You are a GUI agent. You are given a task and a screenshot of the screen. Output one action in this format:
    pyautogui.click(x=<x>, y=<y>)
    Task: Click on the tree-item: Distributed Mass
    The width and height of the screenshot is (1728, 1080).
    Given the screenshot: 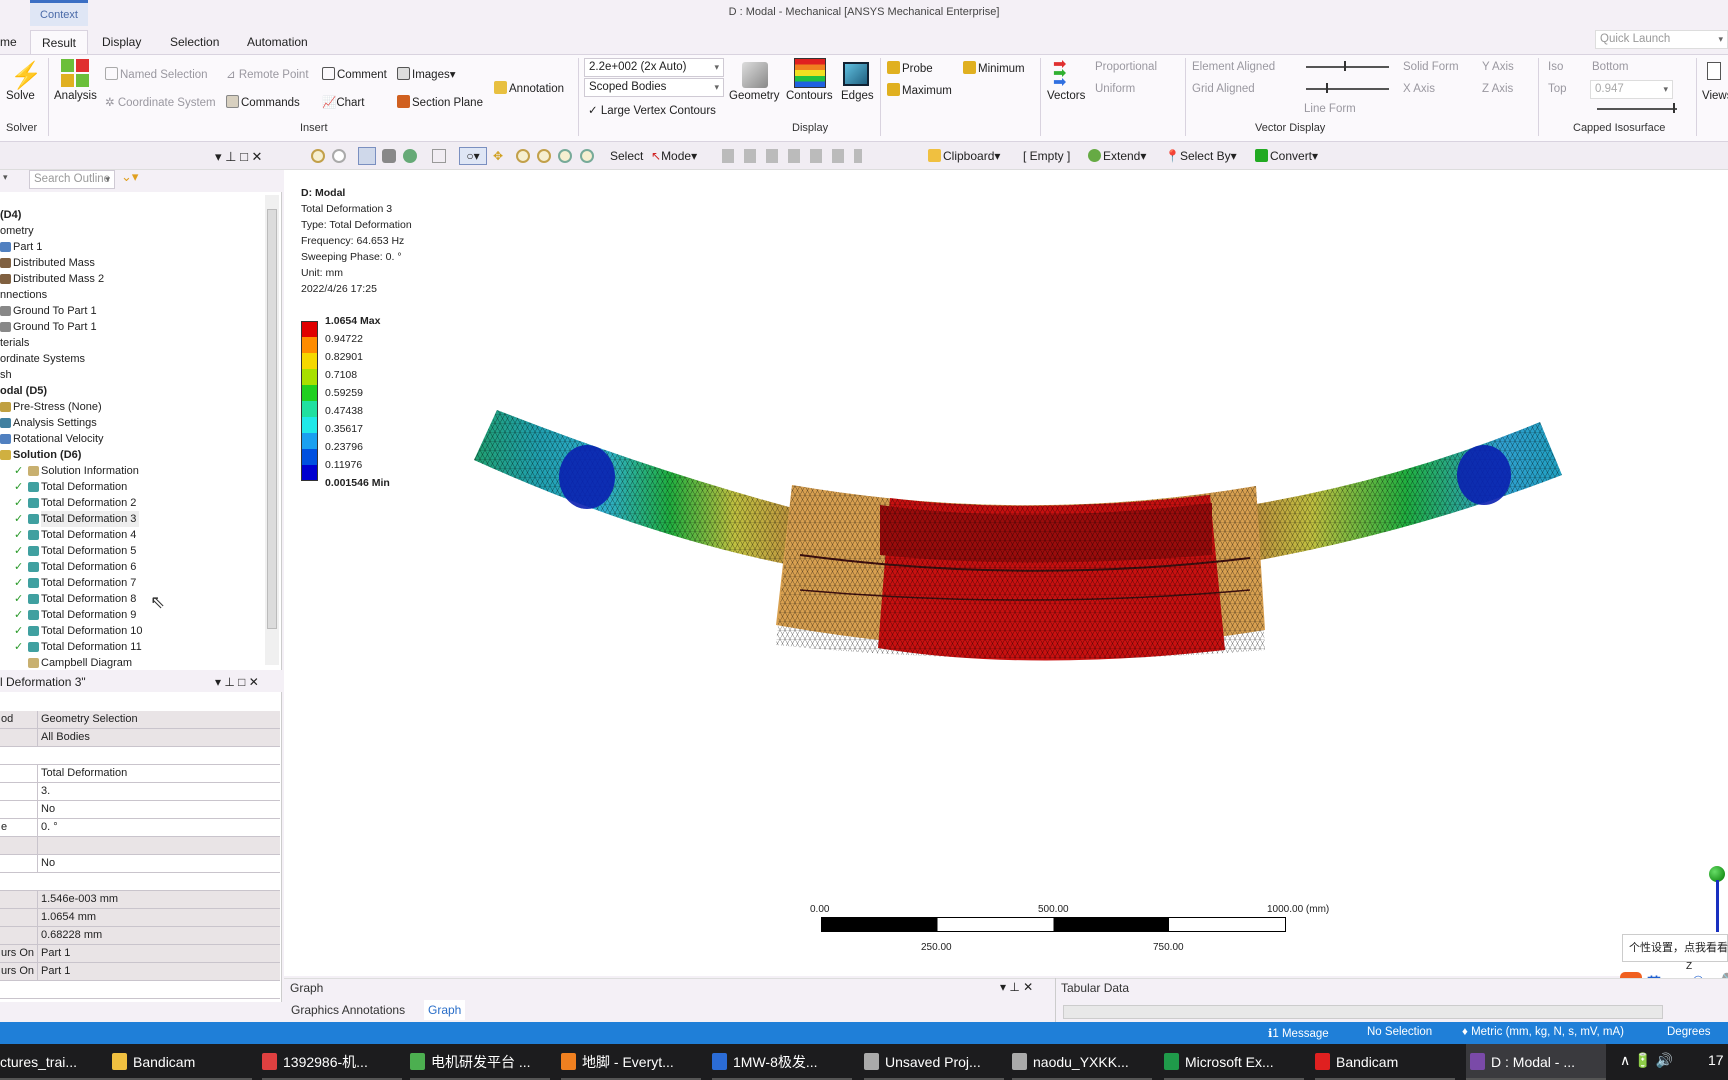 What is the action you would take?
    pyautogui.click(x=131, y=263)
    